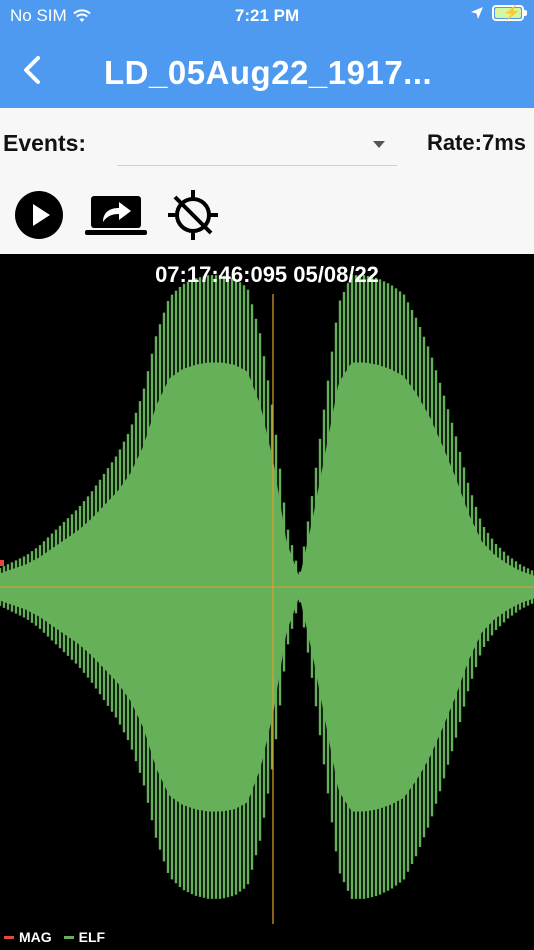 The height and width of the screenshot is (950, 534). I want to click on location-off-button, so click(193, 215).